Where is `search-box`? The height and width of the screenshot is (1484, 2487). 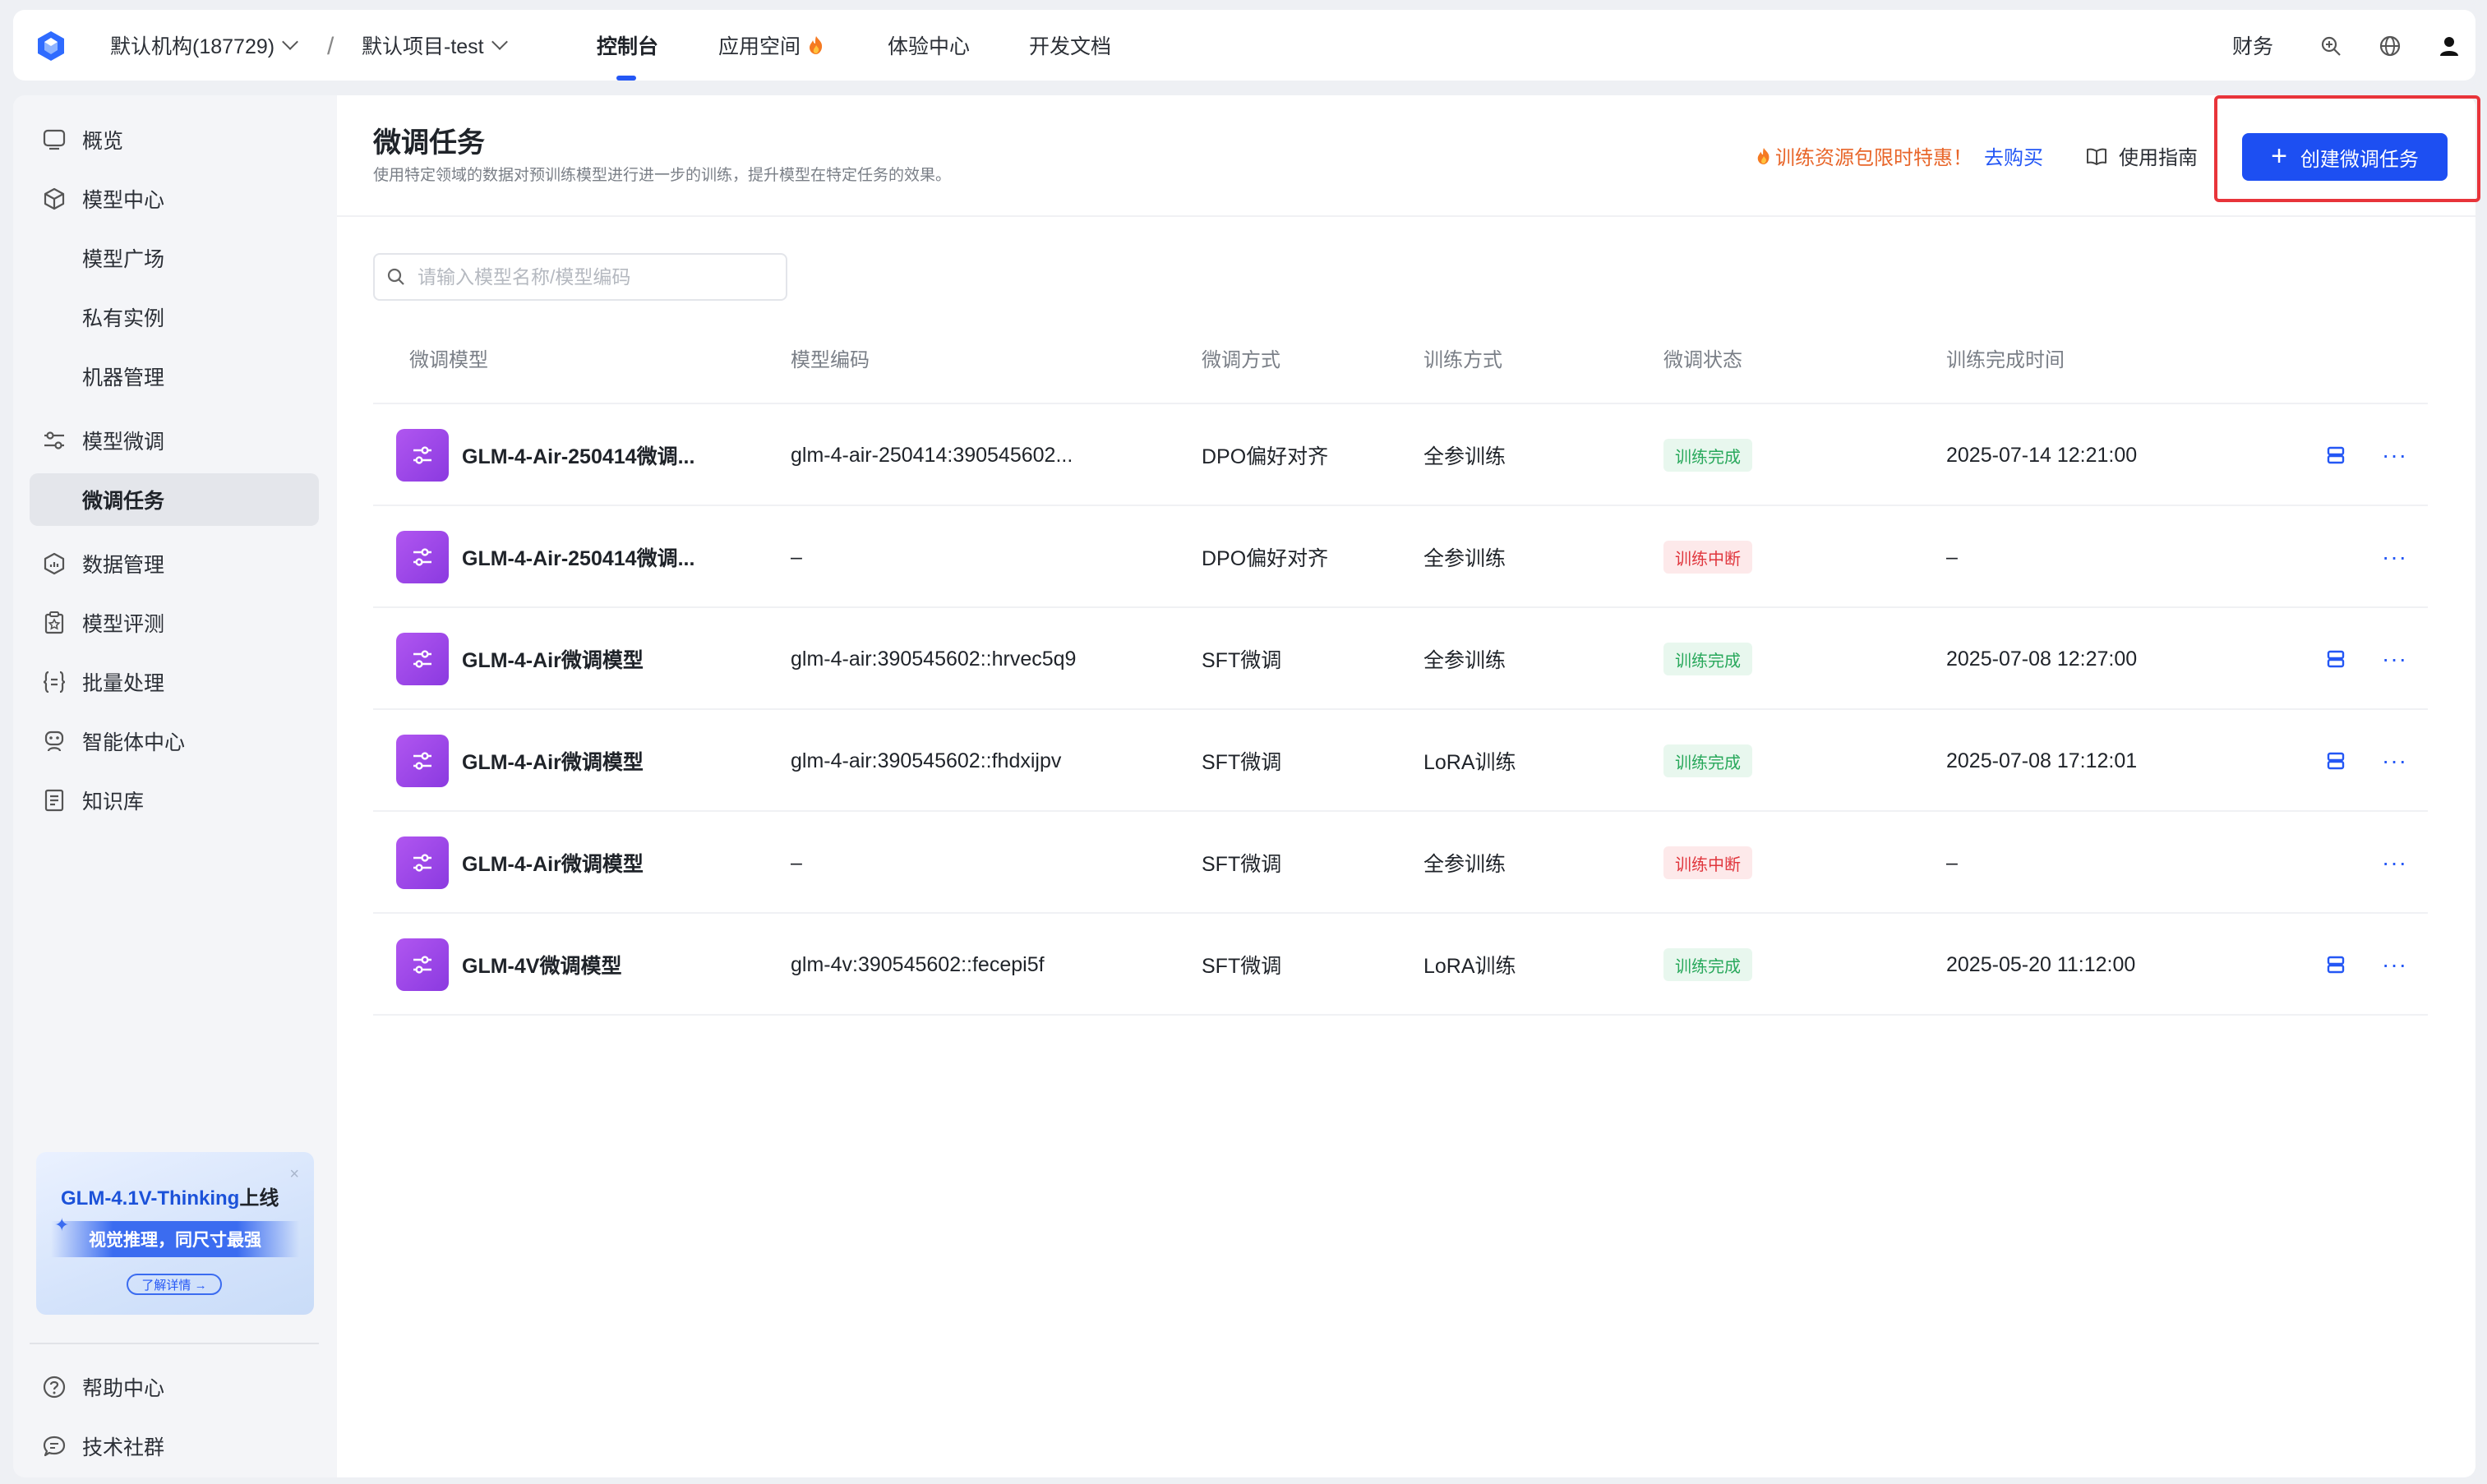
search-box is located at coordinates (580, 277).